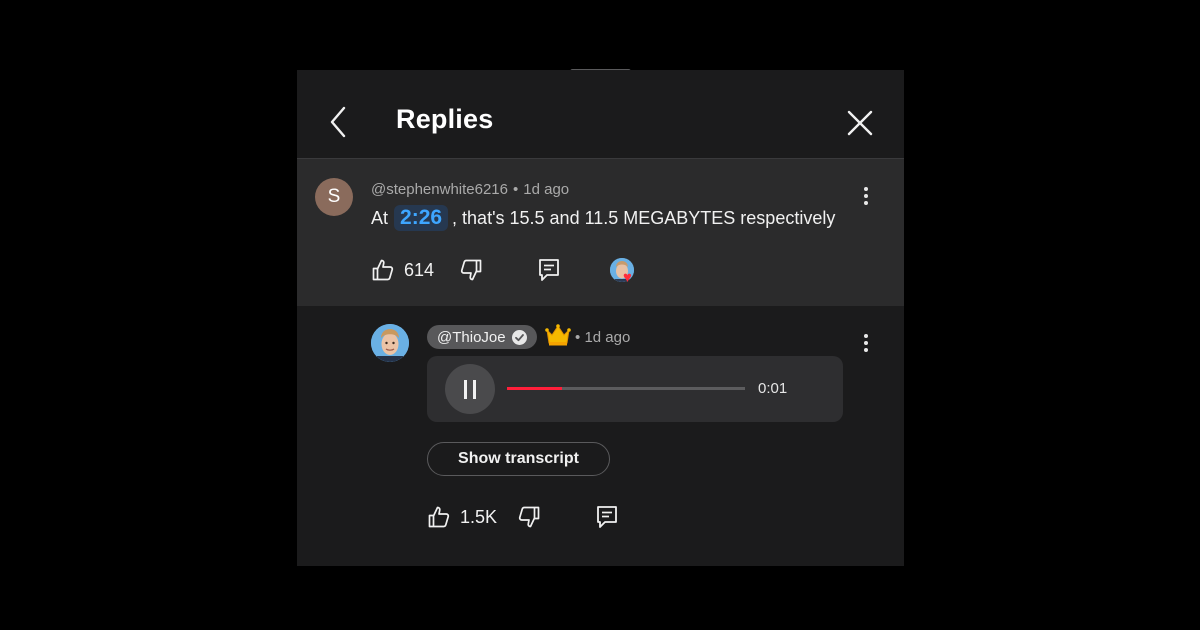  What do you see at coordinates (419, 269) in the screenshot?
I see `like-count: 614` at bounding box center [419, 269].